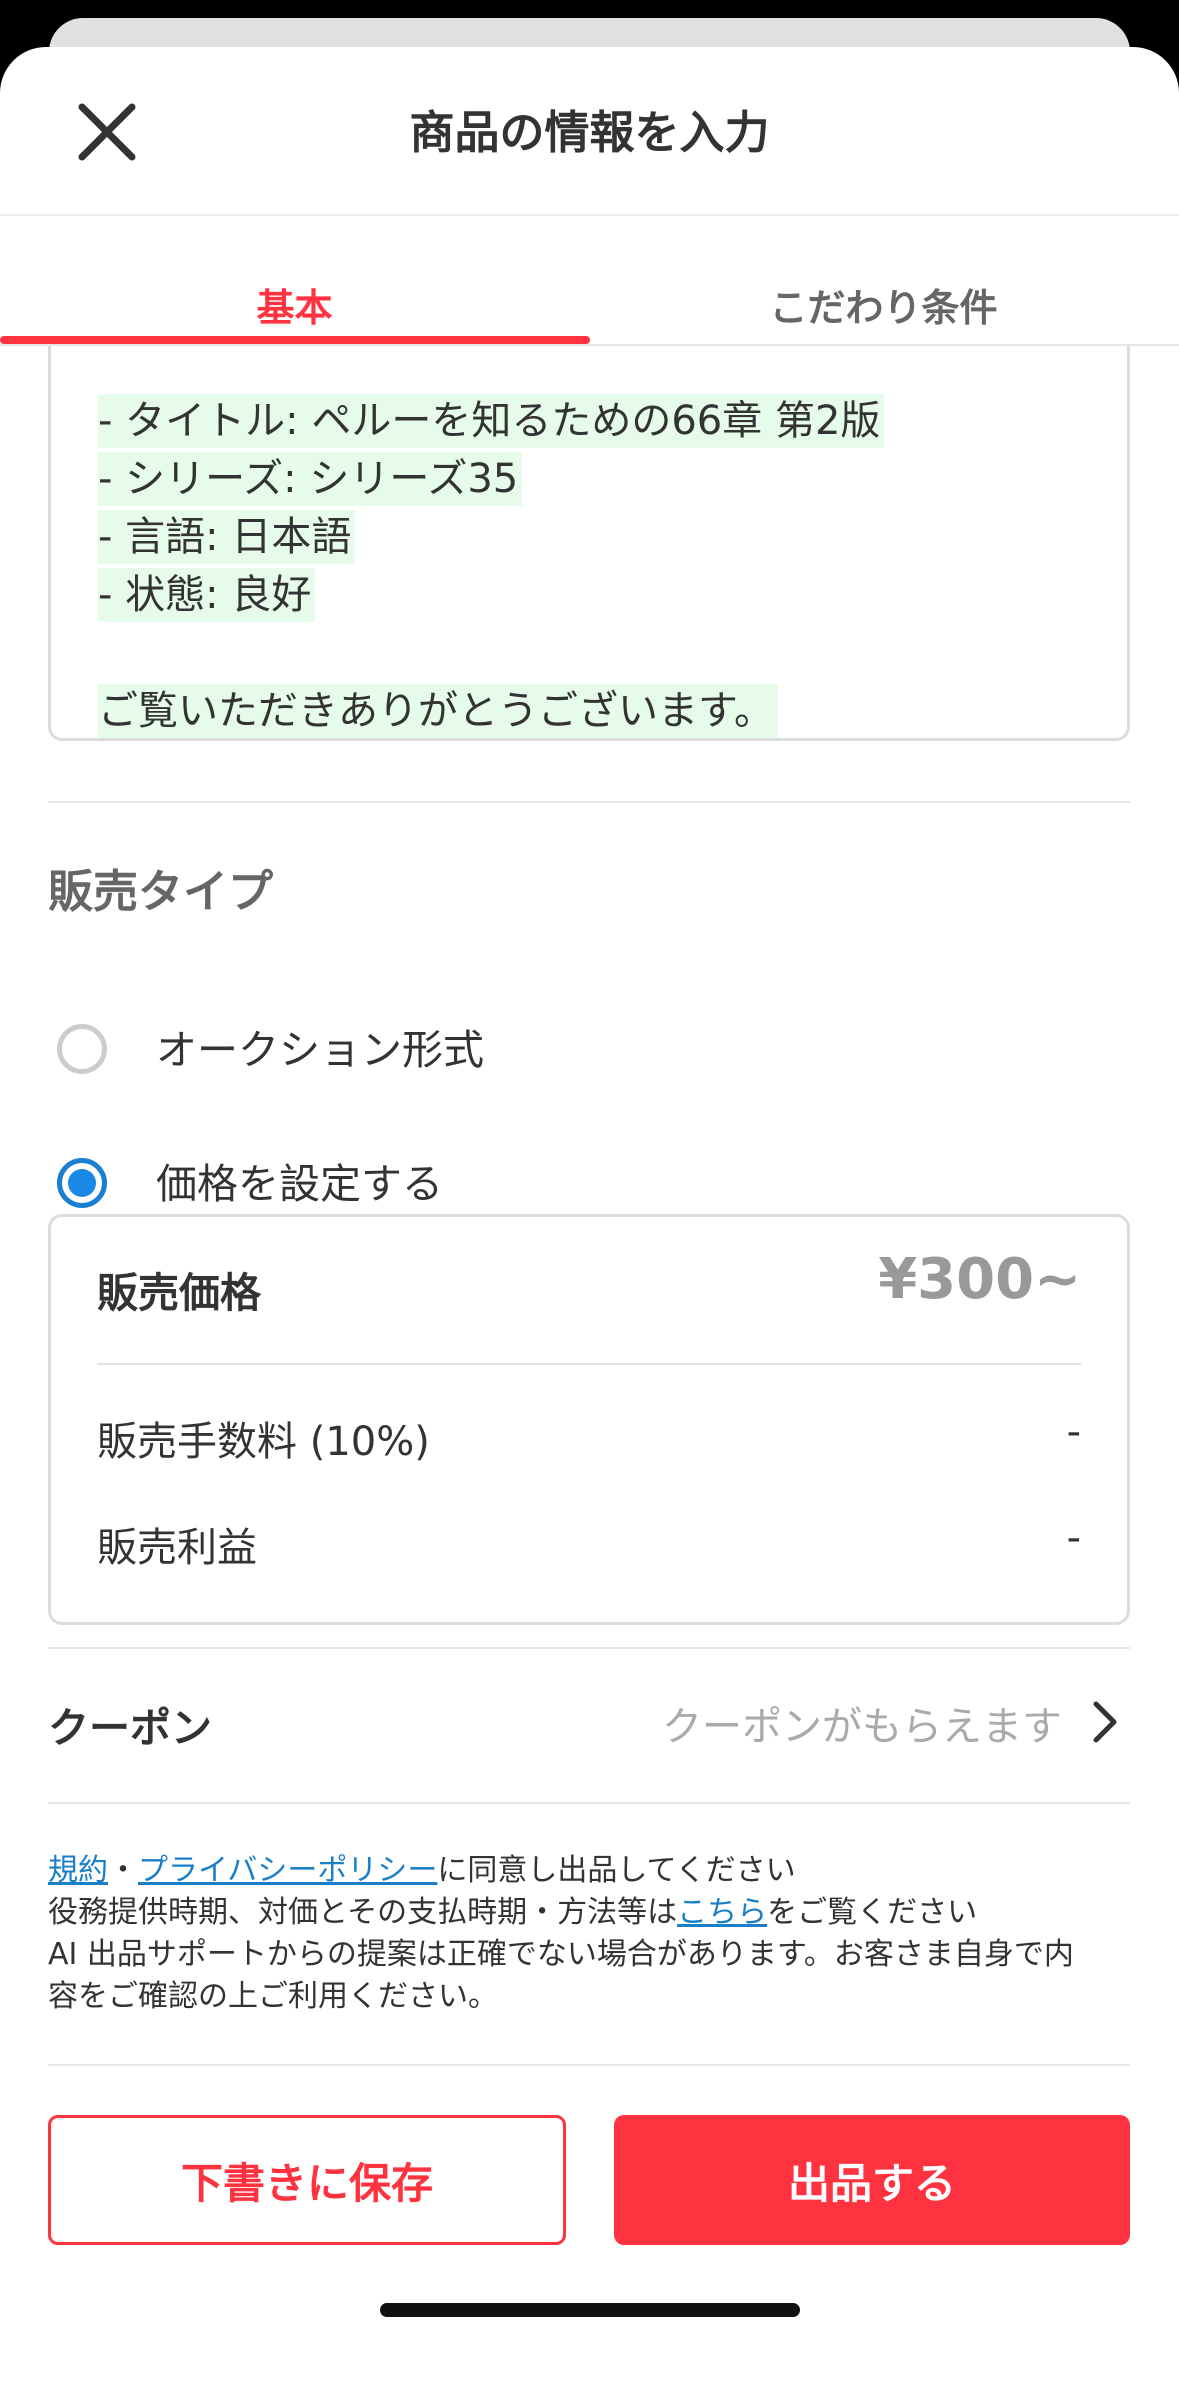  What do you see at coordinates (82, 1183) in the screenshot?
I see `radio-checked-icon` at bounding box center [82, 1183].